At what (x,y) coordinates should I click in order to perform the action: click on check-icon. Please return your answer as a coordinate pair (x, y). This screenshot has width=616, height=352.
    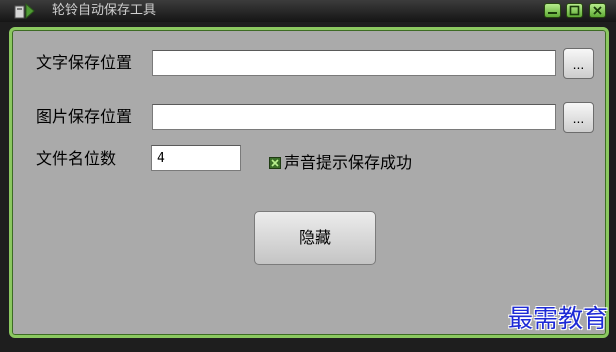
    Looking at the image, I should click on (275, 163).